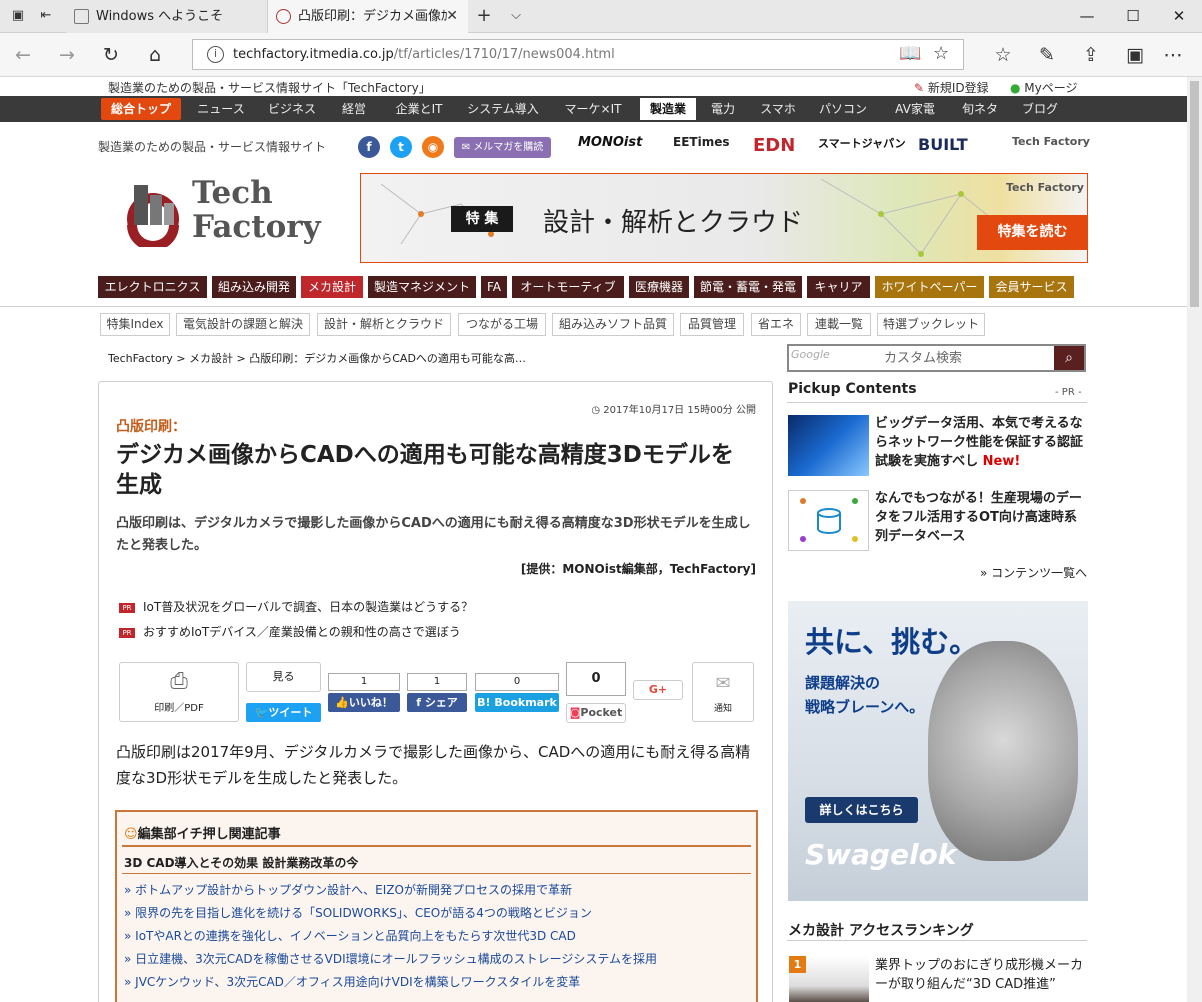 The height and width of the screenshot is (1002, 1202). Describe the element at coordinates (941, 53) in the screenshot. I see `favorite-star-icon: ☆` at that location.